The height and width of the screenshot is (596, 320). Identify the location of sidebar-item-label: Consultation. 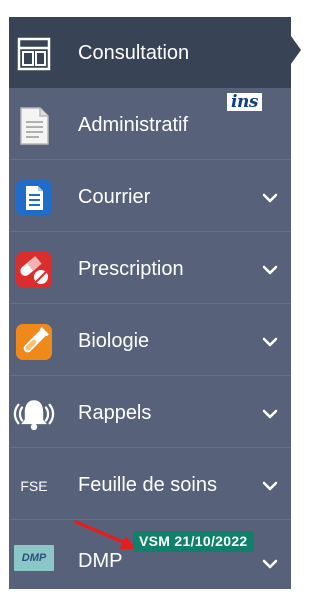
(134, 53).